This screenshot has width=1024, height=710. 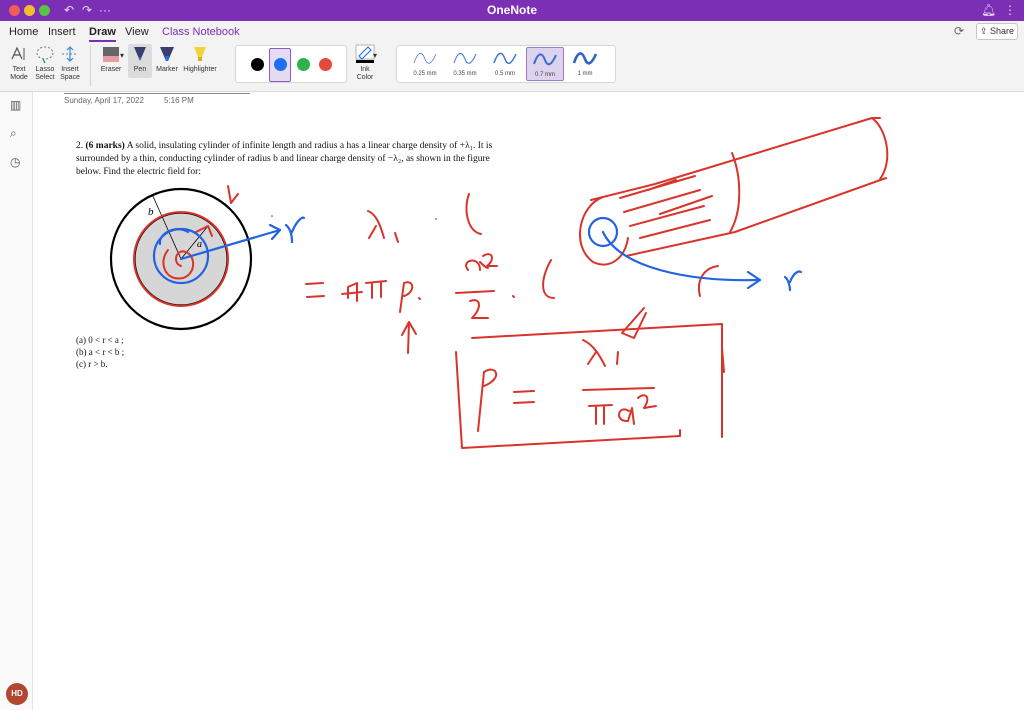 What do you see at coordinates (880, 148) in the screenshot?
I see `red-cylinder-end` at bounding box center [880, 148].